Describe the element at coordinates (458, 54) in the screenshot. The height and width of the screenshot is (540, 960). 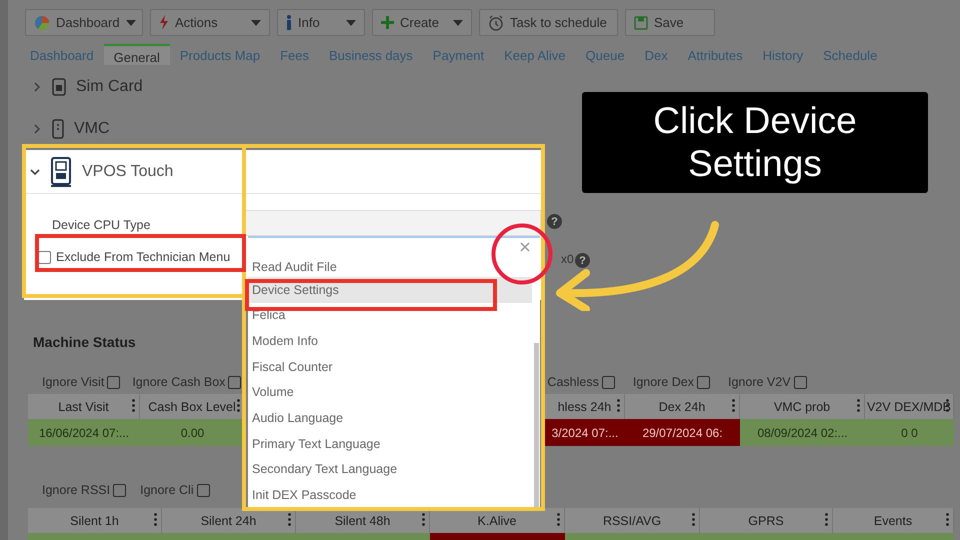
I see `tab: Payment` at that location.